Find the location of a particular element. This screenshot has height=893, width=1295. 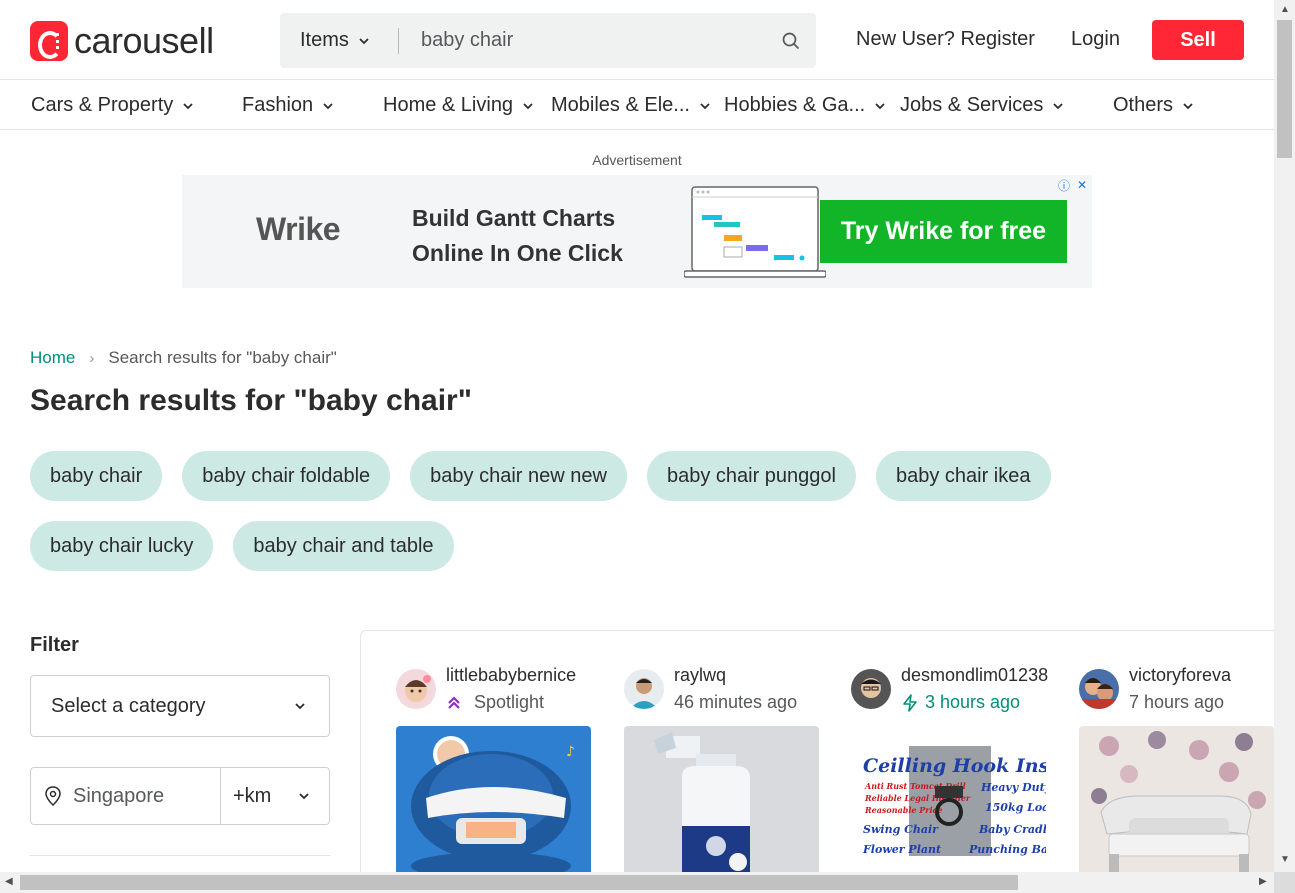

category-label: Fashion is located at coordinates (278, 105).